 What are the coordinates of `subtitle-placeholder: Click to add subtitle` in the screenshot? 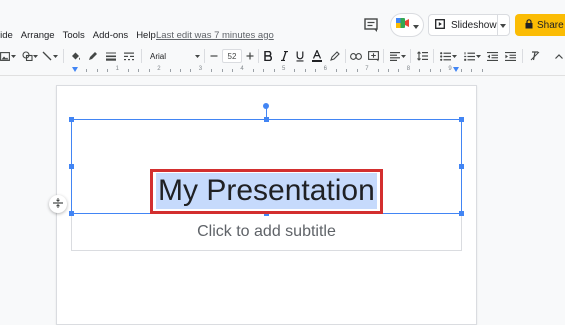 It's located at (266, 232).